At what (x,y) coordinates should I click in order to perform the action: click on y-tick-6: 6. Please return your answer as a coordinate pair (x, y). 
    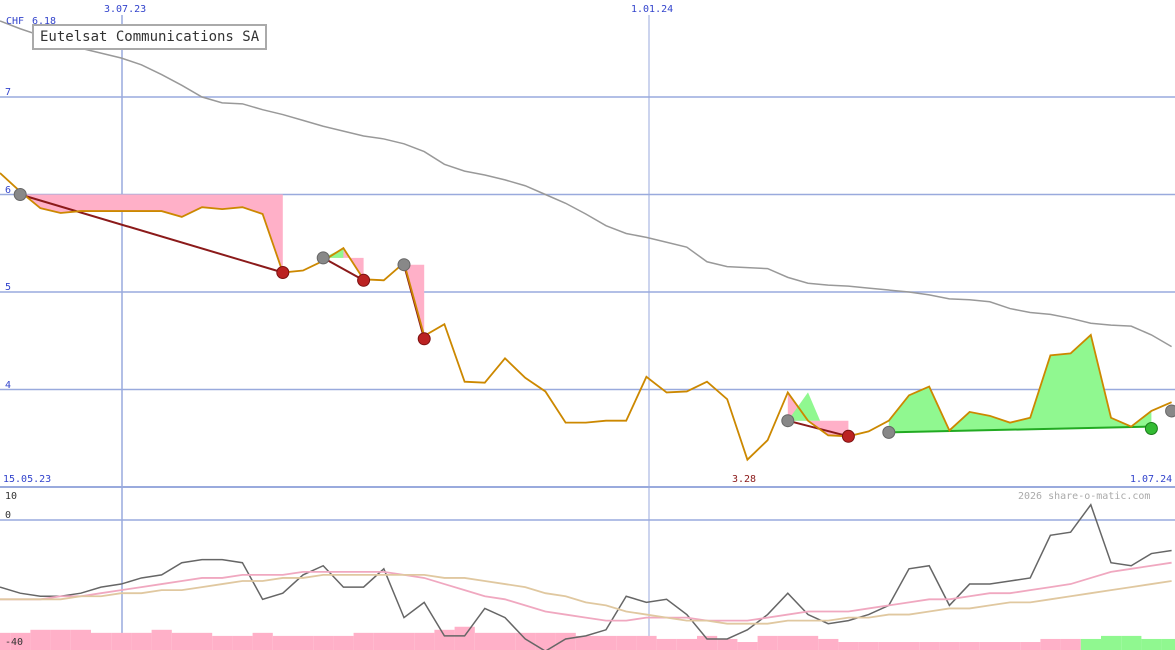
    Looking at the image, I should click on (8, 190).